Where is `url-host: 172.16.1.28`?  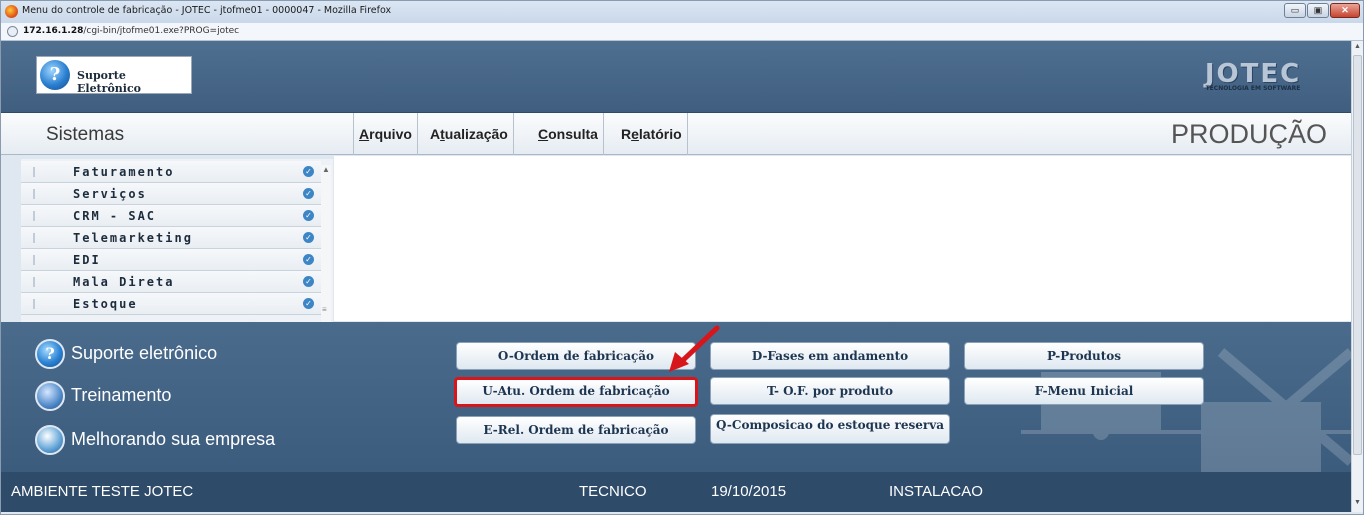
url-host: 172.16.1.28 is located at coordinates (53, 31).